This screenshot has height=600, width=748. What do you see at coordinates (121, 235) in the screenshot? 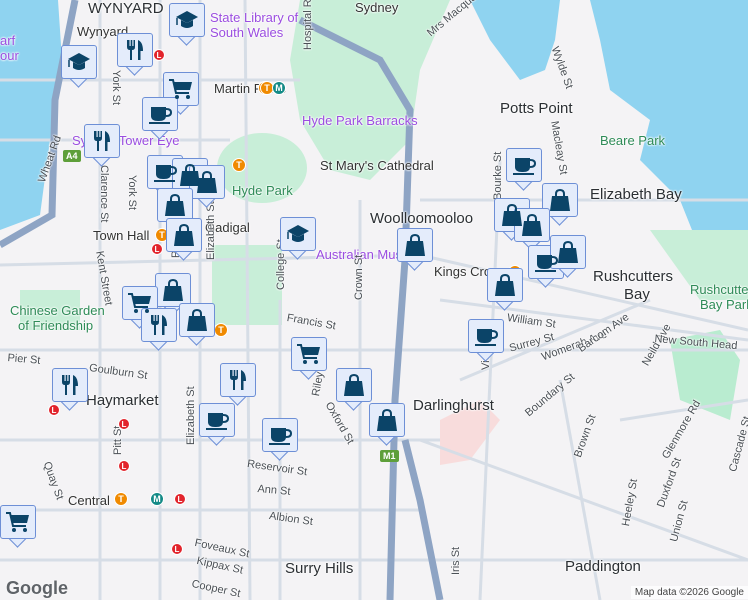
I see `station-label: Town Hall` at bounding box center [121, 235].